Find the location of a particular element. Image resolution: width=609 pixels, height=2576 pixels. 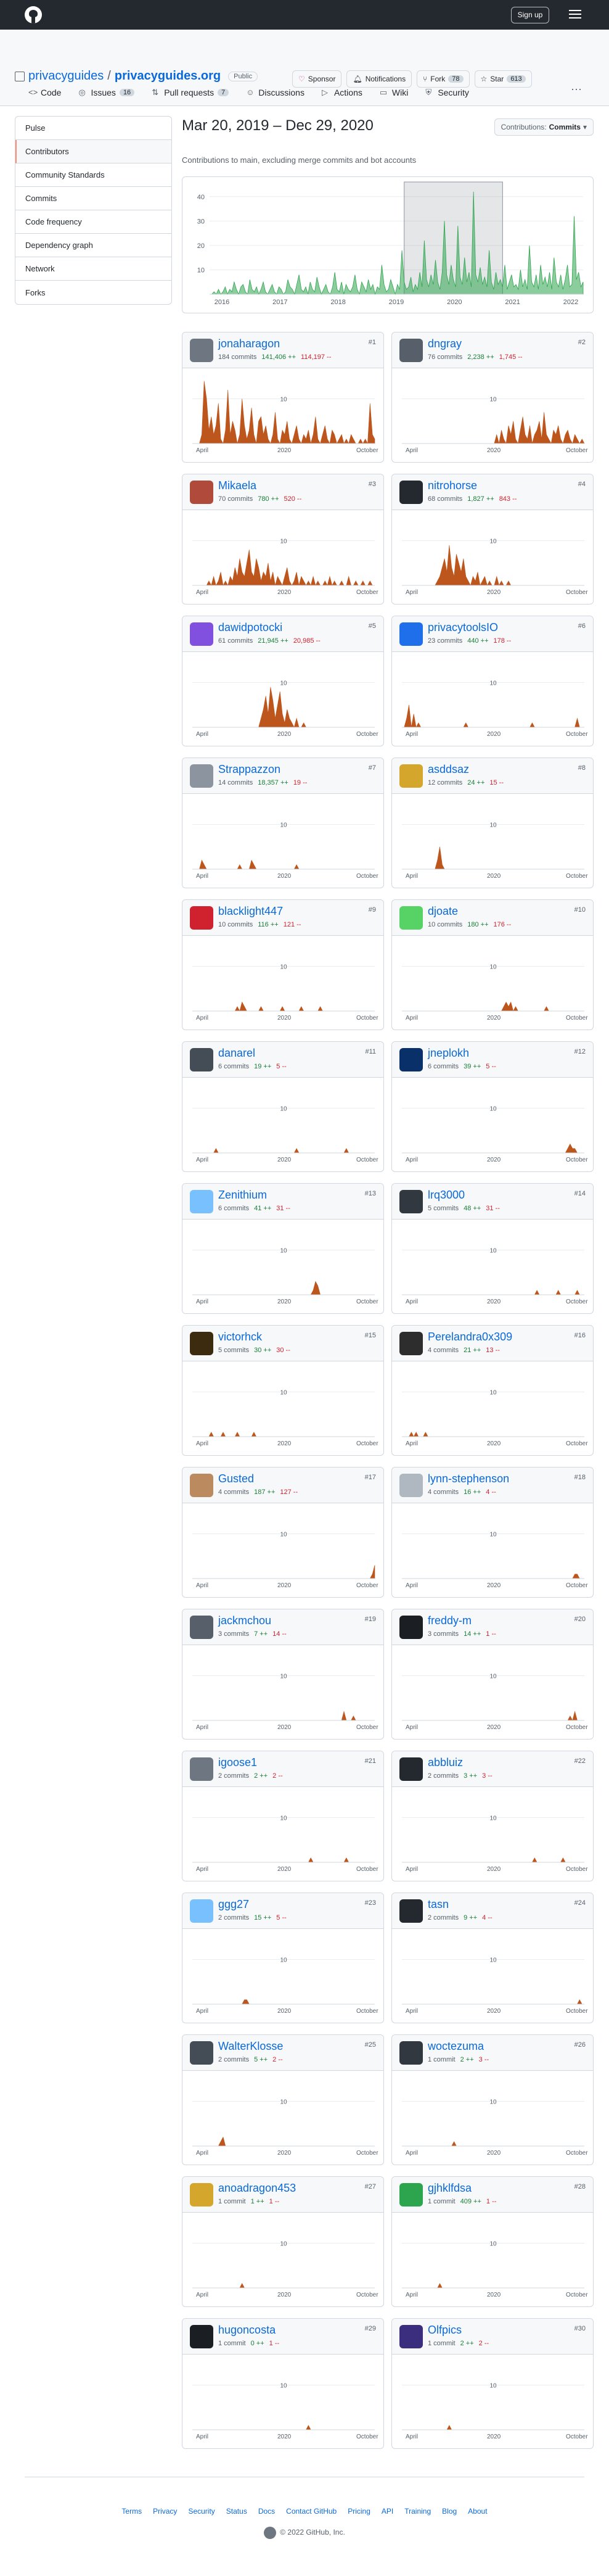

contributor-login-link: jonaharagon is located at coordinates (249, 343).